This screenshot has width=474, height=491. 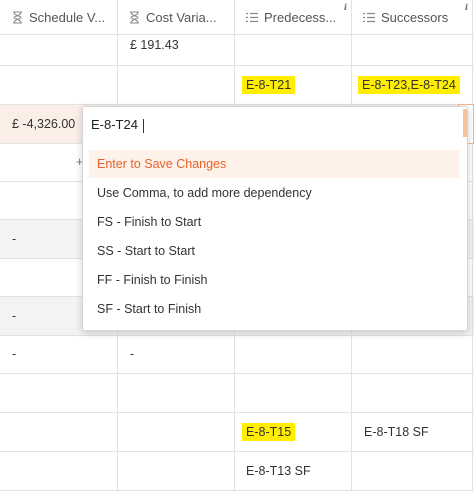 I want to click on predecessor-cell: E-8-T15, so click(x=269, y=431).